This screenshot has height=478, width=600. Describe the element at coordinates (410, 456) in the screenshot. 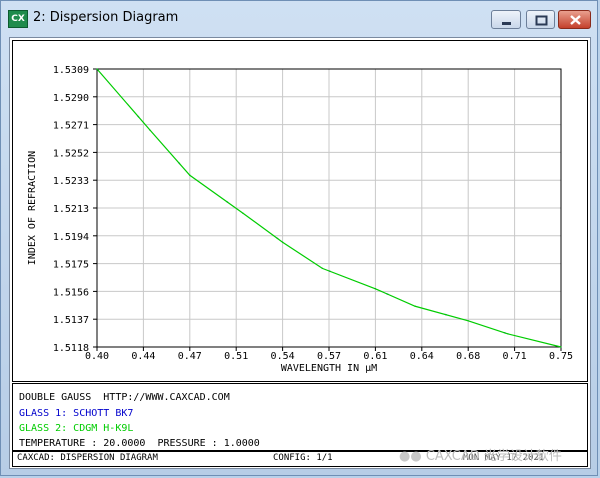

I see `watermark-icon: ●●` at that location.